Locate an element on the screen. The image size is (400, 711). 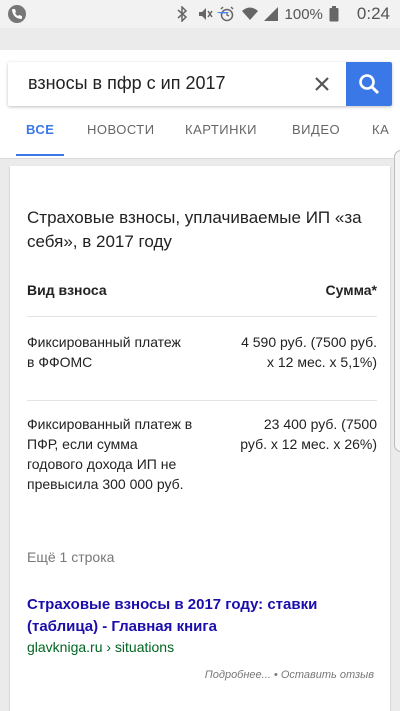
search-button is located at coordinates (369, 84).